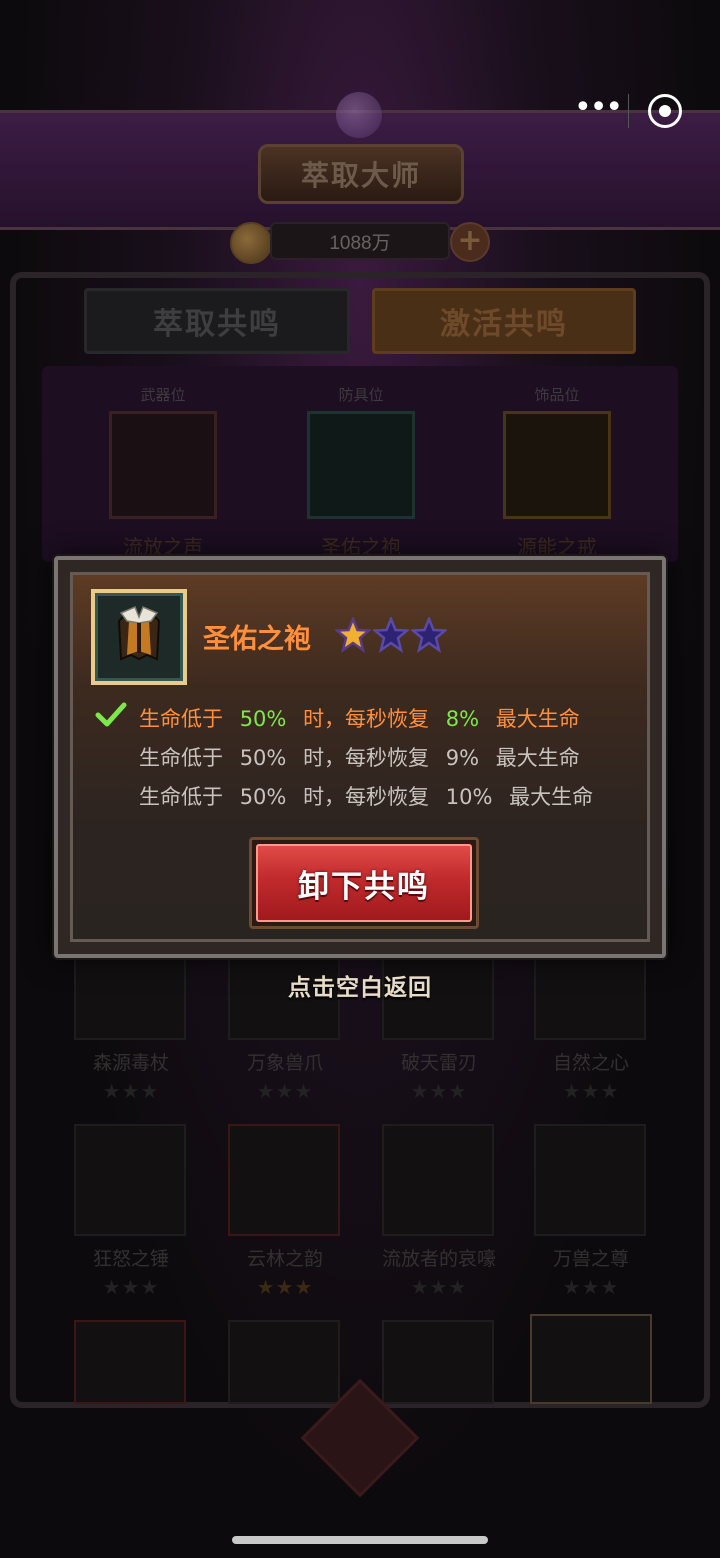 Image resolution: width=720 pixels, height=1558 pixels. What do you see at coordinates (284, 1259) in the screenshot?
I see `item-name: 云林之韵` at bounding box center [284, 1259].